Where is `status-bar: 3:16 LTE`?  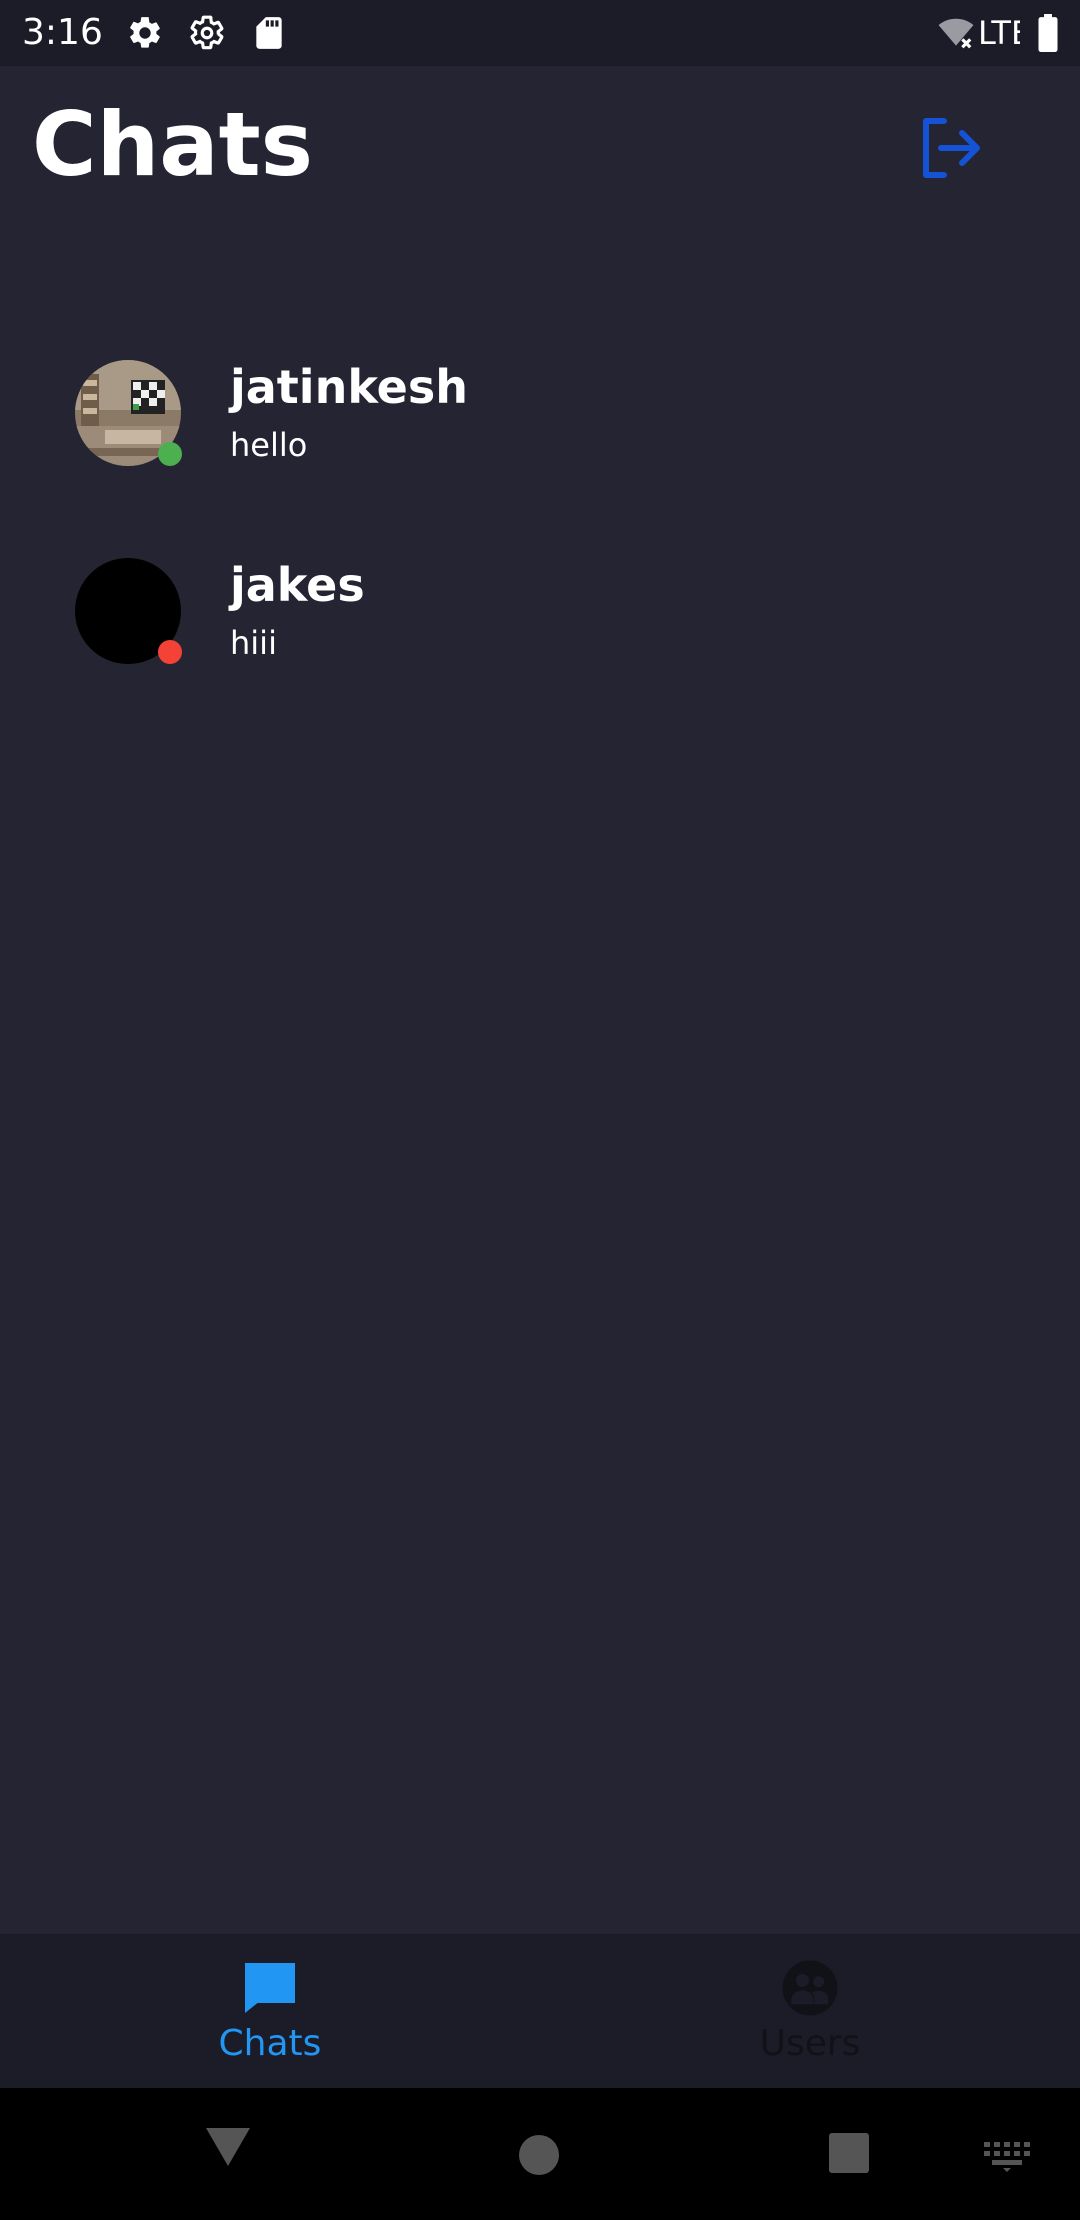
status-bar: 3:16 LTE is located at coordinates (540, 33).